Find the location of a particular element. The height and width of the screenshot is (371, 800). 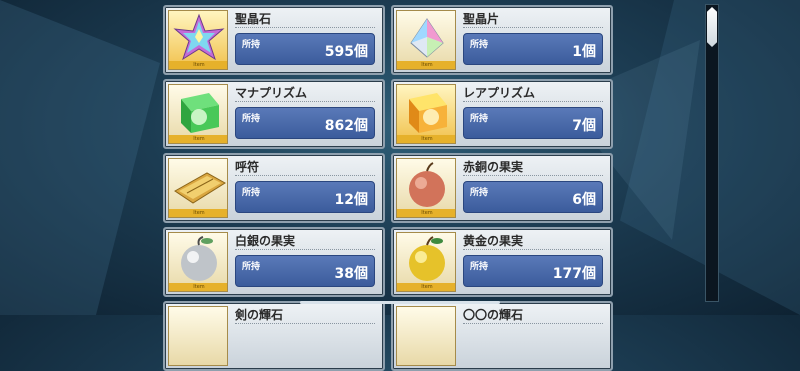

item-name: 聖晶片 is located at coordinates (533, 19).